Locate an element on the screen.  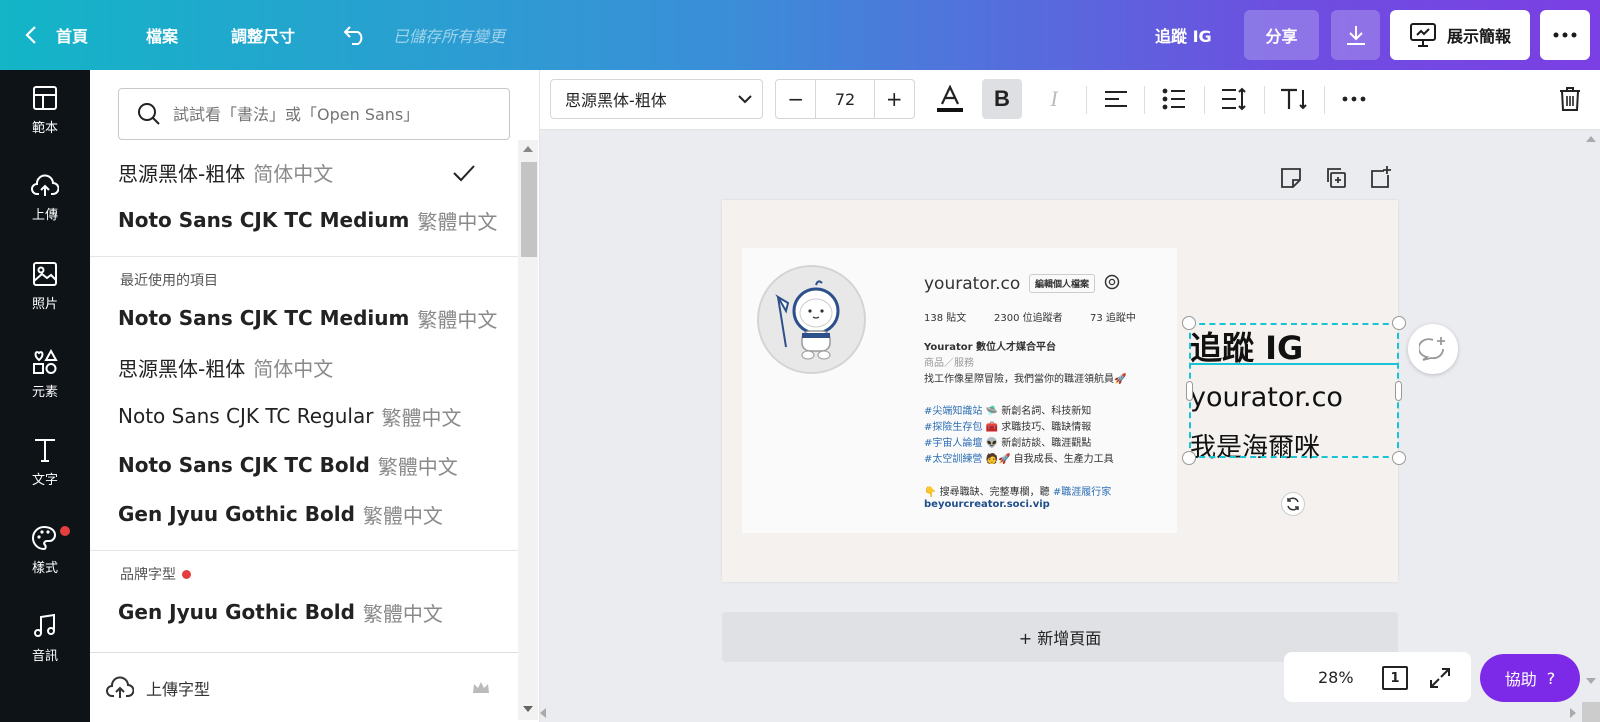
download-icon is located at coordinates (1355, 35).